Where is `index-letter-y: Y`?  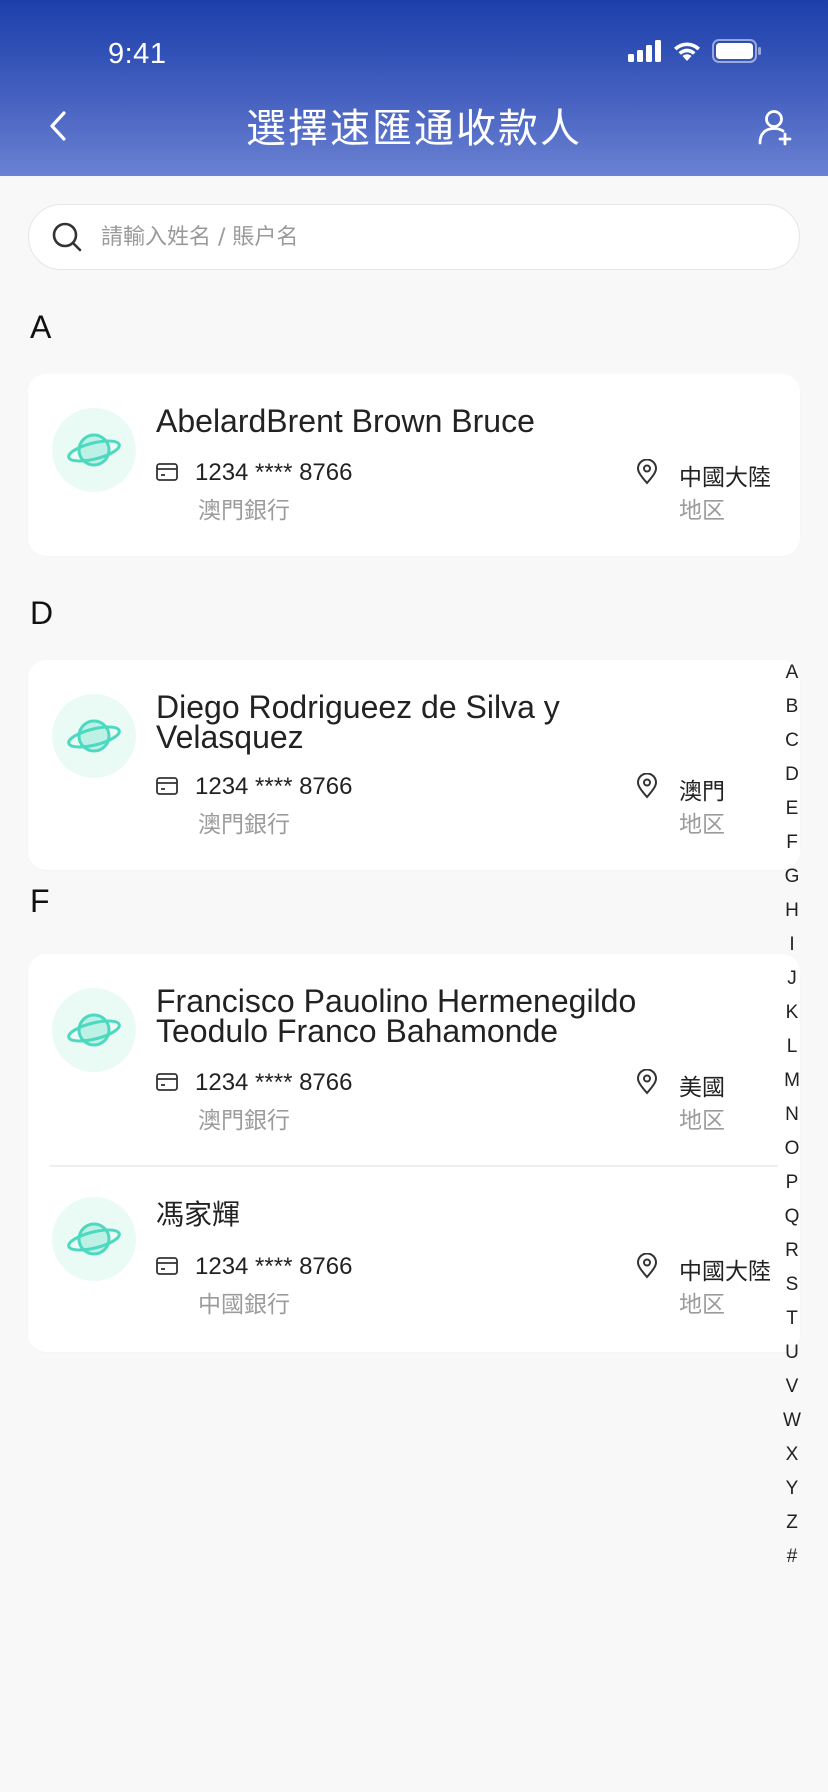 index-letter-y: Y is located at coordinates (792, 1489).